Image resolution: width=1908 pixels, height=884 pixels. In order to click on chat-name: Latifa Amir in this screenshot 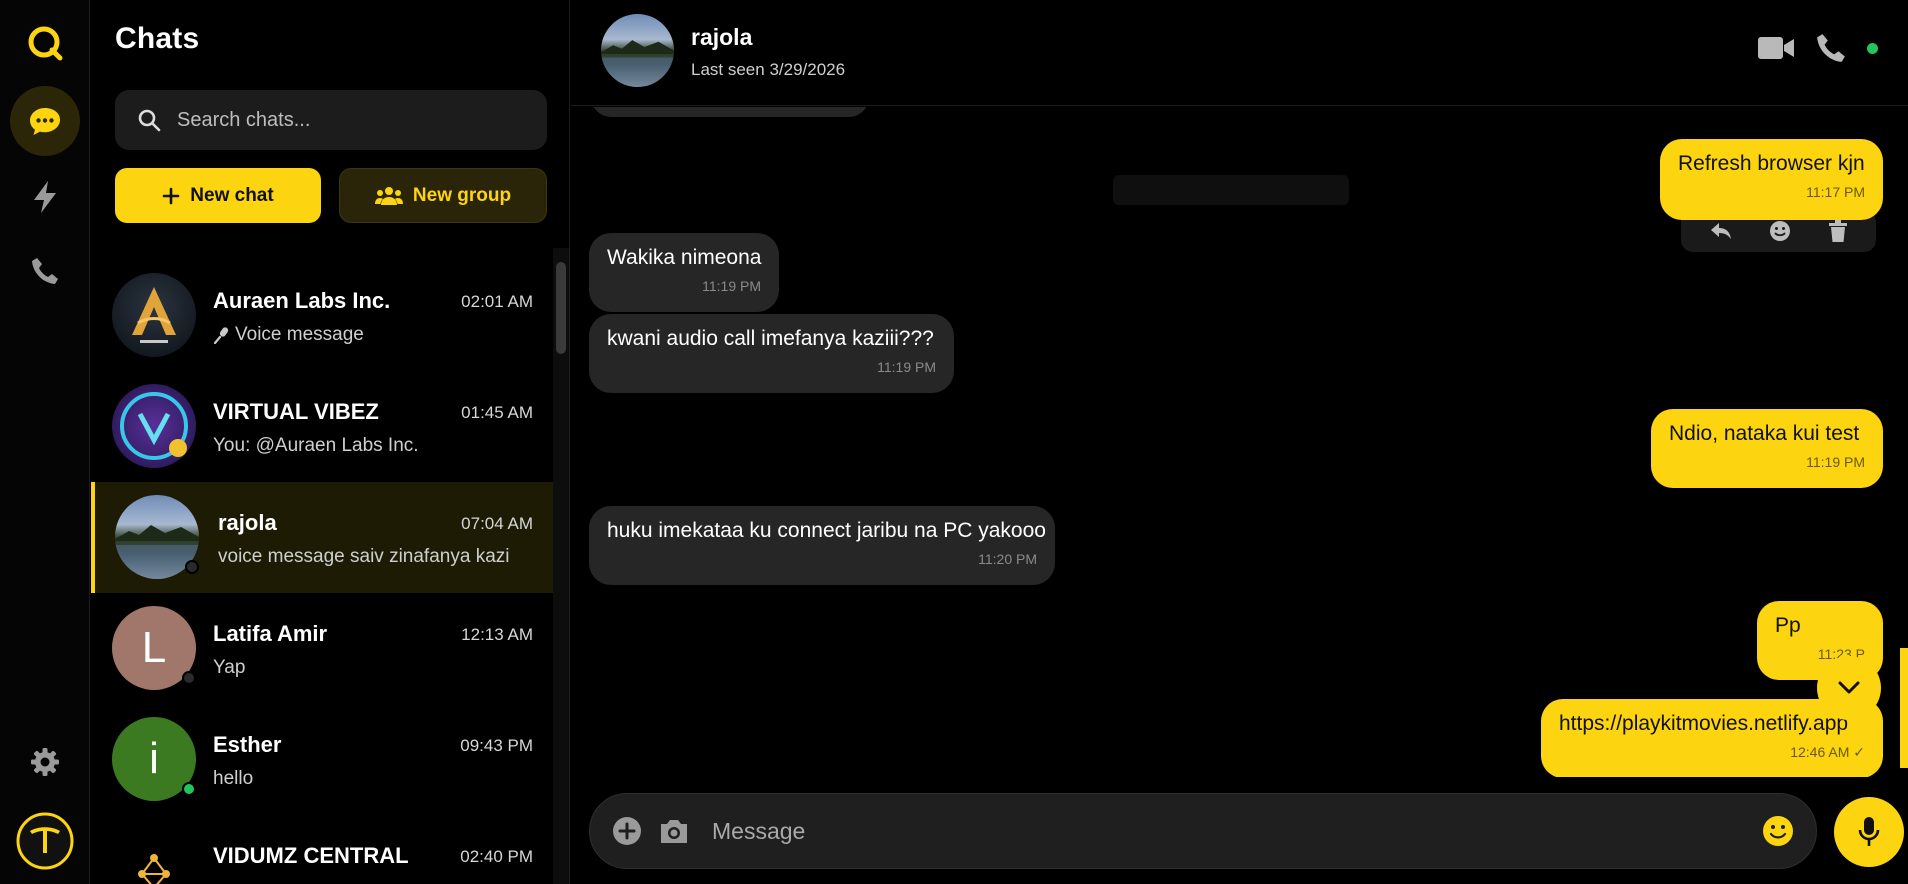, I will do `click(270, 633)`.